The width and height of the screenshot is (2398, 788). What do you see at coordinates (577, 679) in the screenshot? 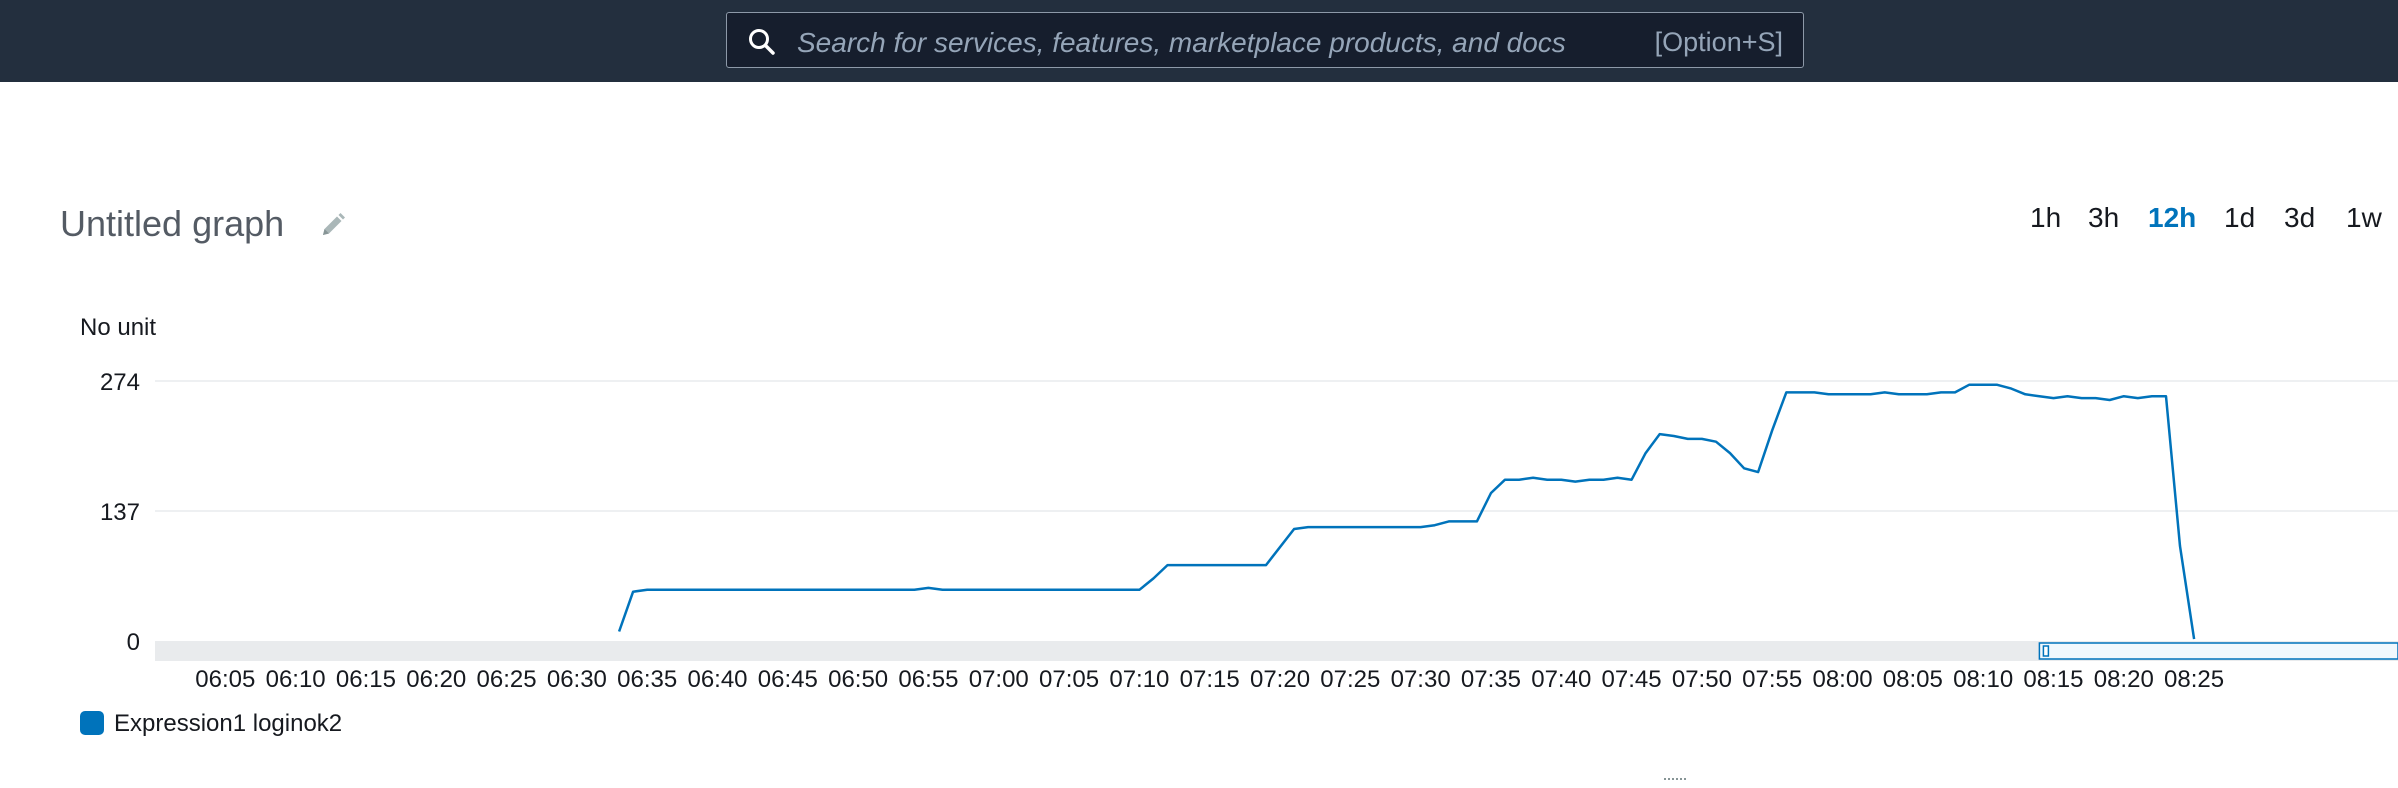
I see `x-tick-label: 06:30` at bounding box center [577, 679].